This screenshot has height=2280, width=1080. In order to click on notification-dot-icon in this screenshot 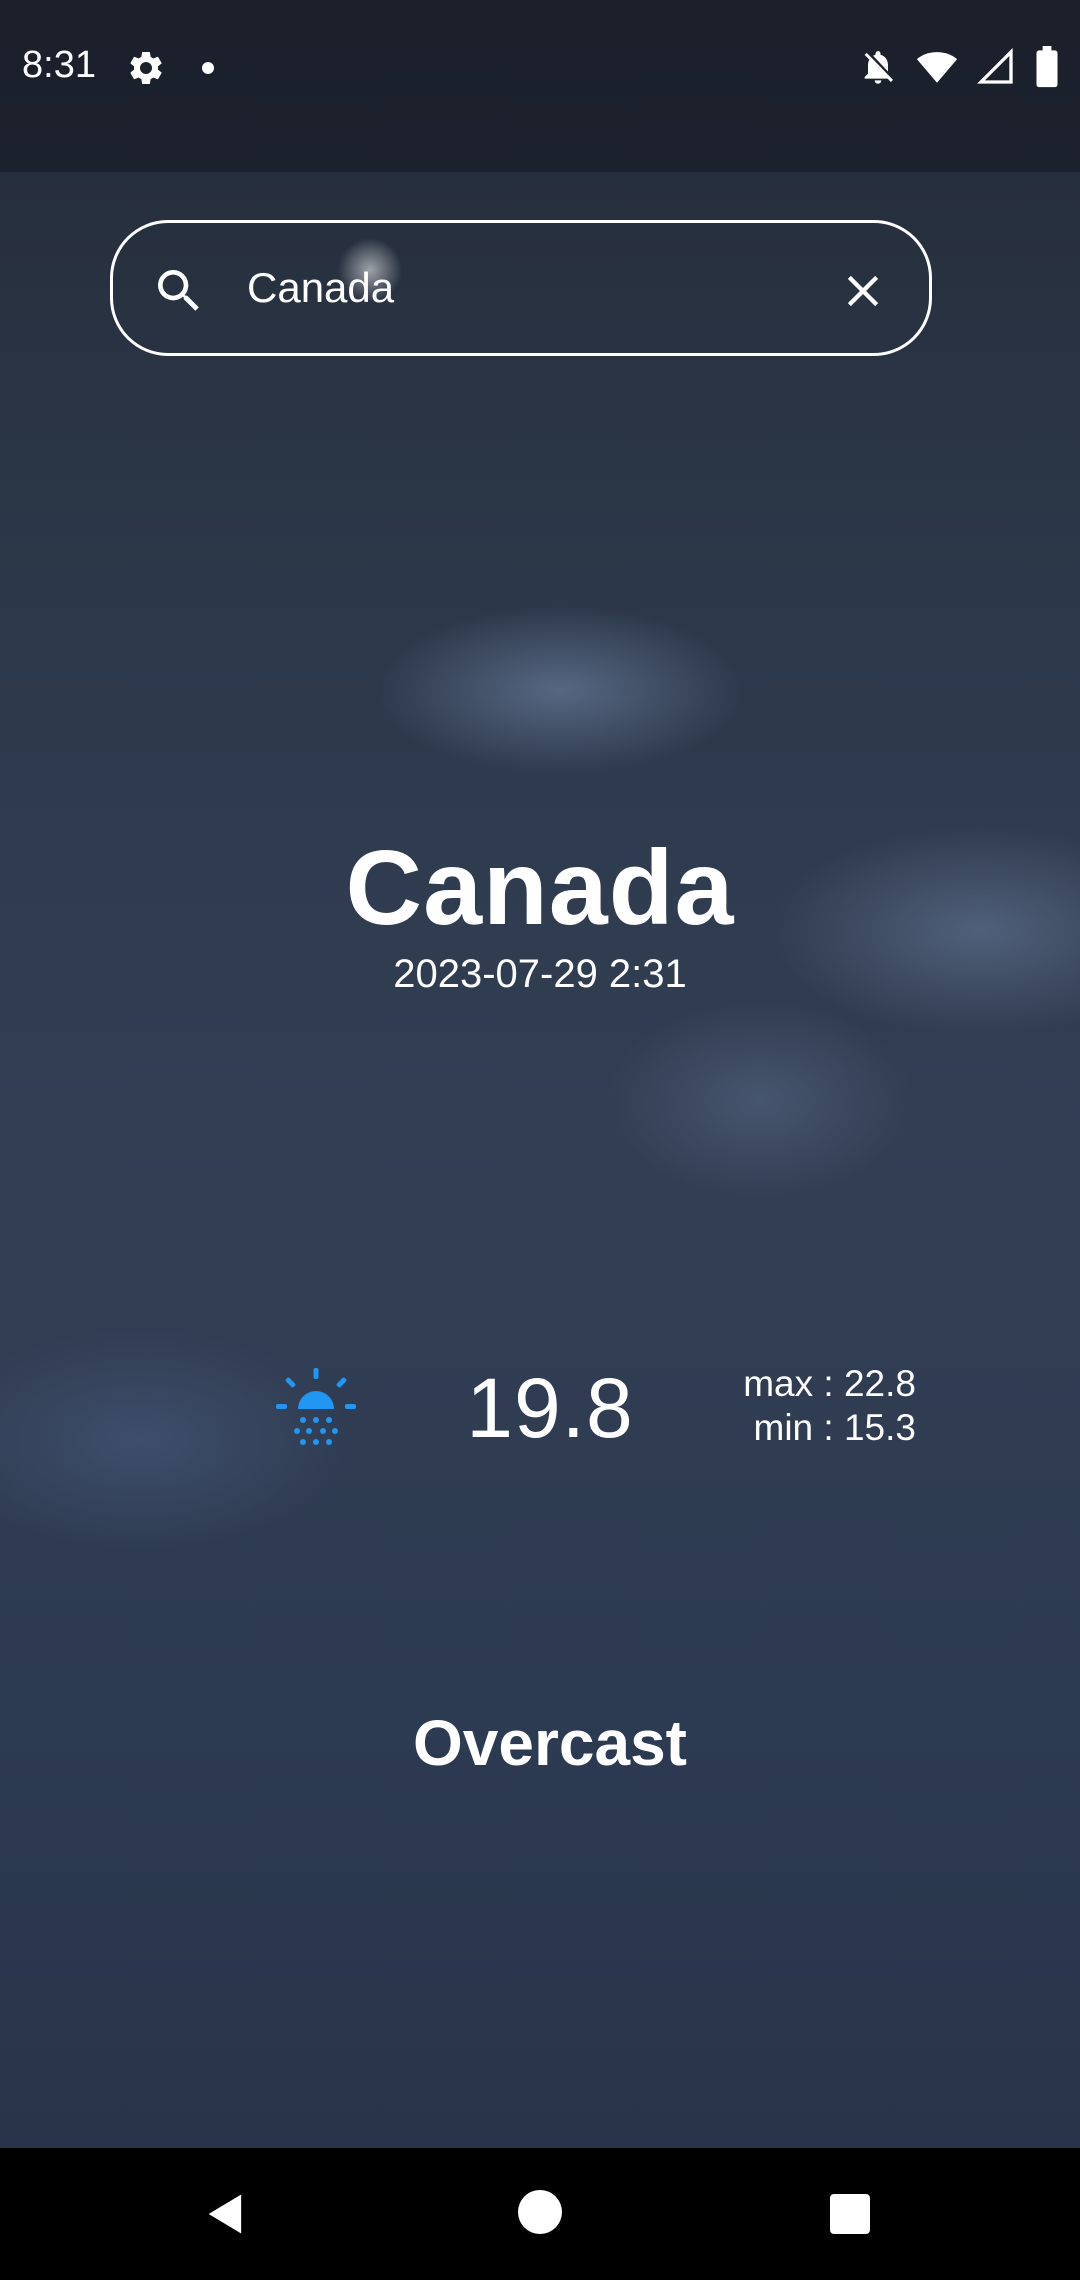, I will do `click(208, 68)`.